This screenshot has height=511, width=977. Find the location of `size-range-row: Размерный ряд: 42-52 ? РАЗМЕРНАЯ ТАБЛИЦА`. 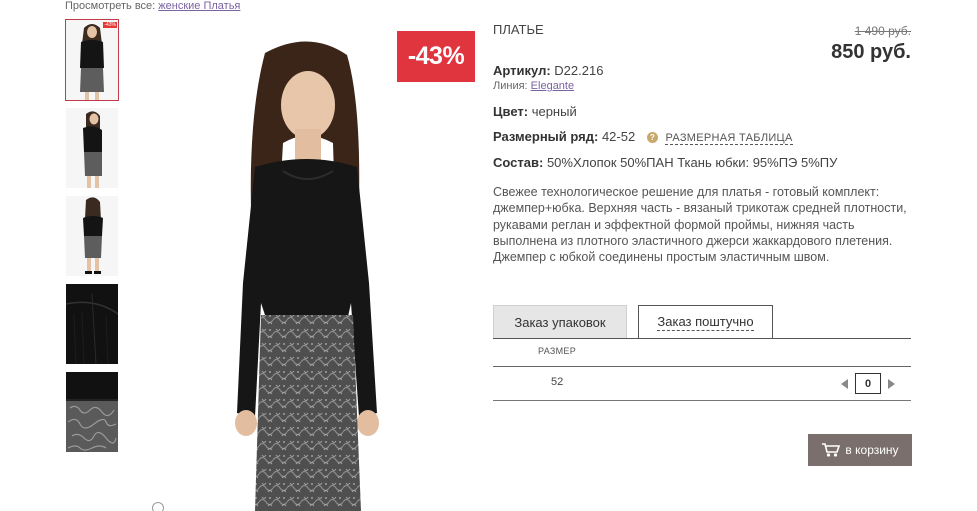

size-range-row: Размерный ряд: 42-52 ? РАЗМЕРНАЯ ТАБЛИЦА is located at coordinates (643, 137).